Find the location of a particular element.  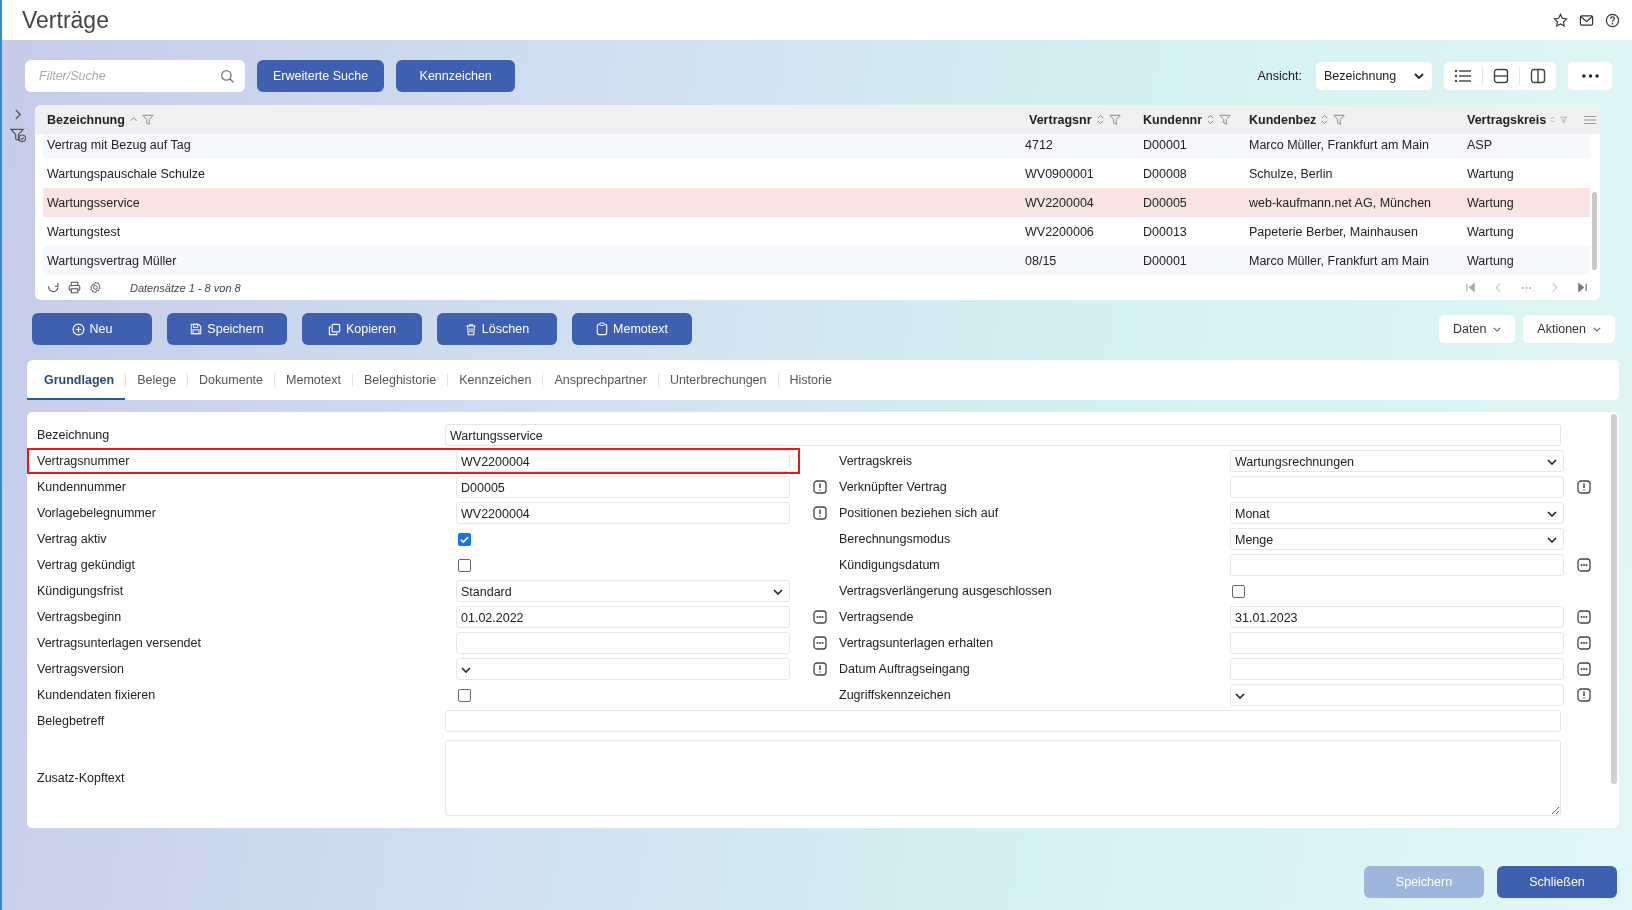

sort-ascending-icon is located at coordinates (133, 119).